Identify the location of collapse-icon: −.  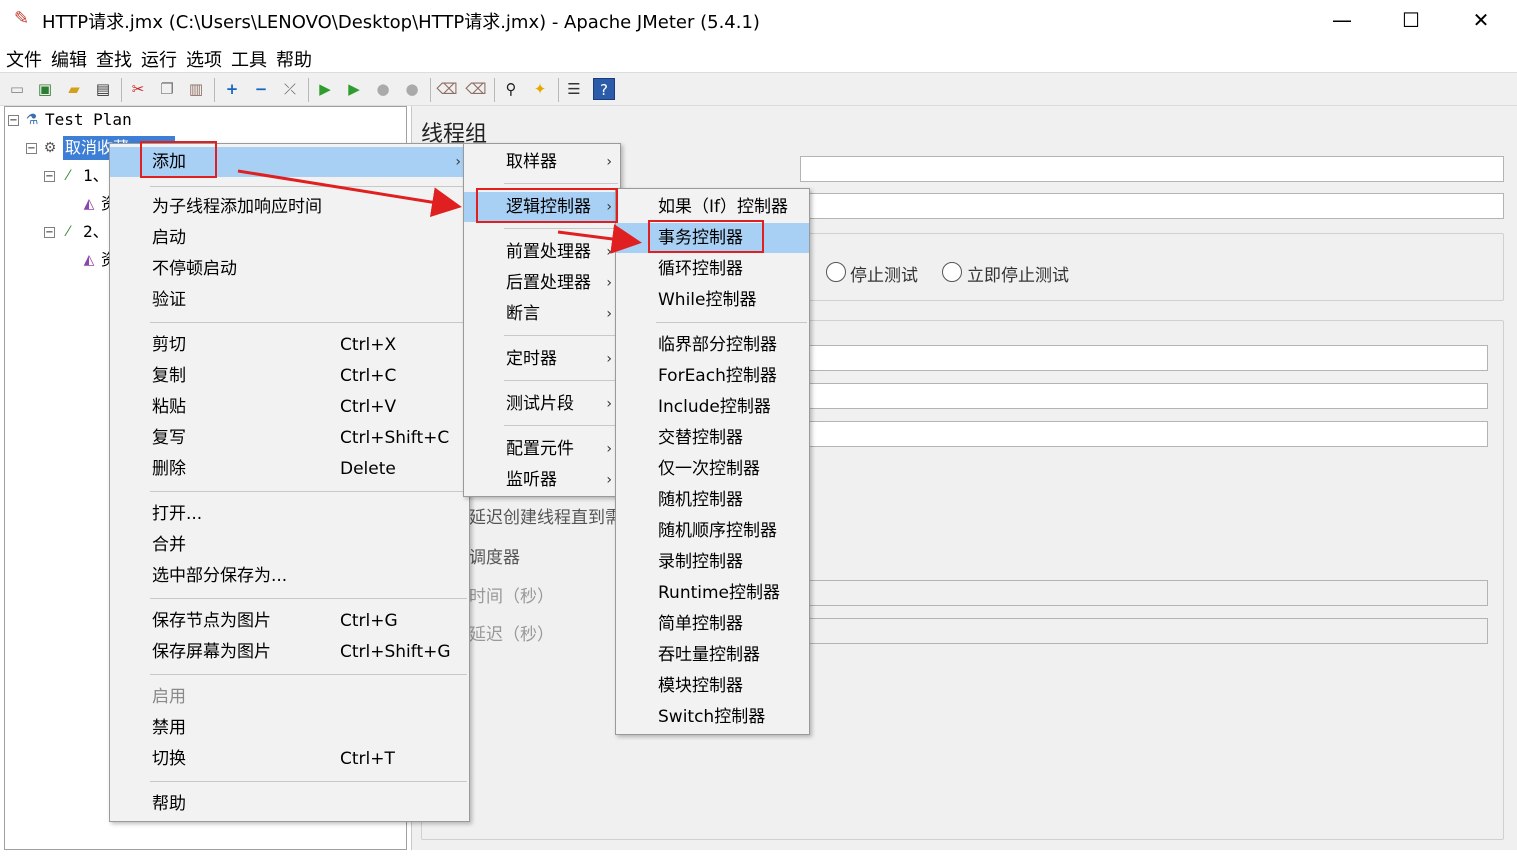
(261, 89).